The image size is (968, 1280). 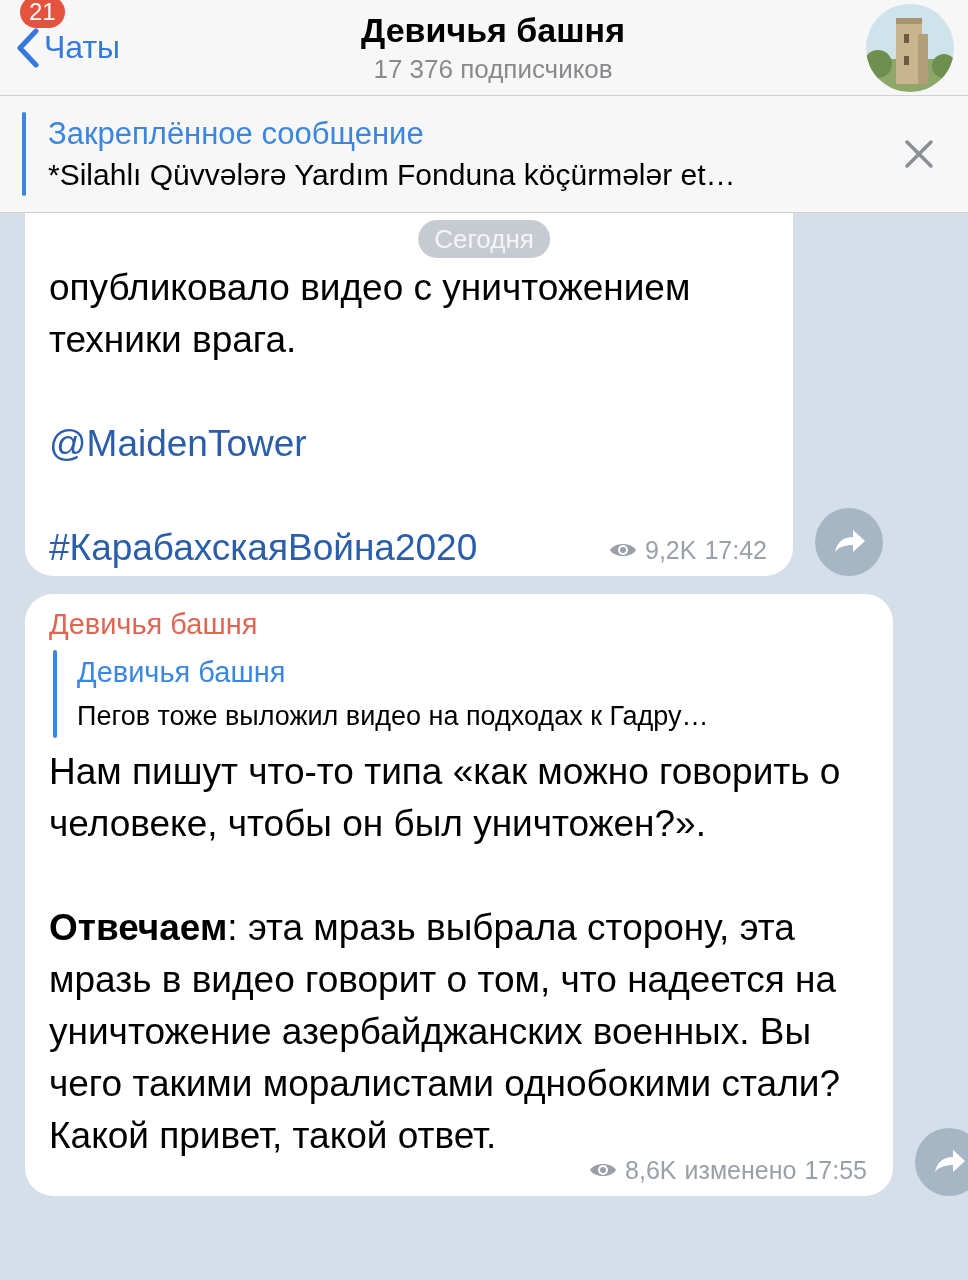 What do you see at coordinates (493, 30) in the screenshot?
I see `channel-title: Девичья башня` at bounding box center [493, 30].